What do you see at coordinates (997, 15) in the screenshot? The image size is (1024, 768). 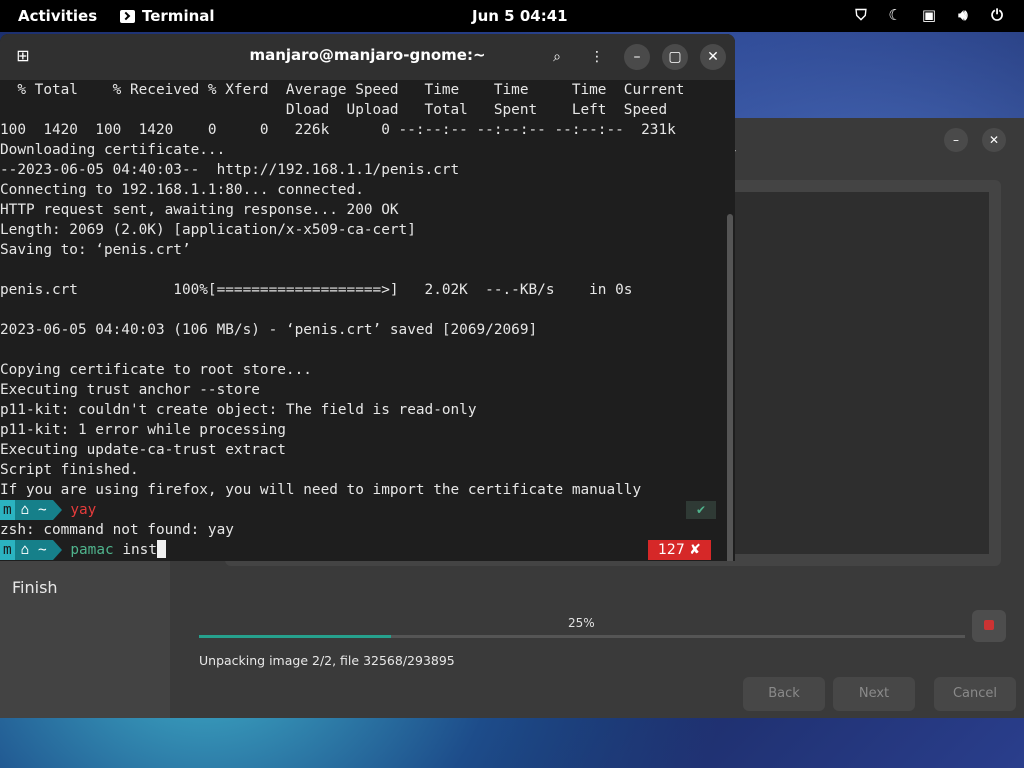 I see `power-icon: ⏻` at bounding box center [997, 15].